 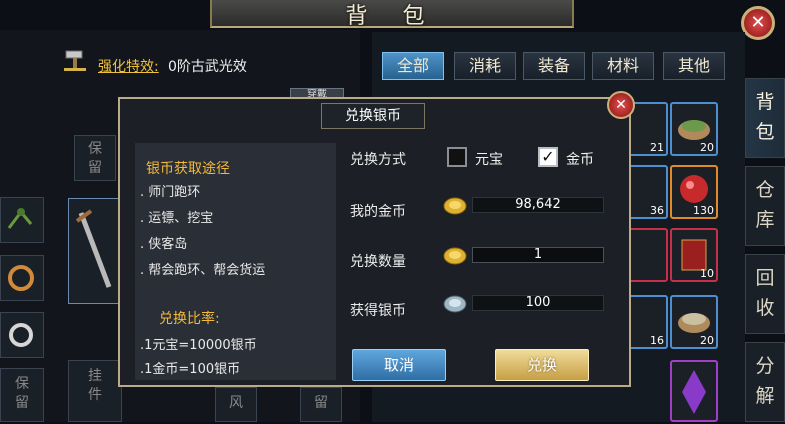 I want to click on cancel-button: 取消, so click(x=399, y=365).